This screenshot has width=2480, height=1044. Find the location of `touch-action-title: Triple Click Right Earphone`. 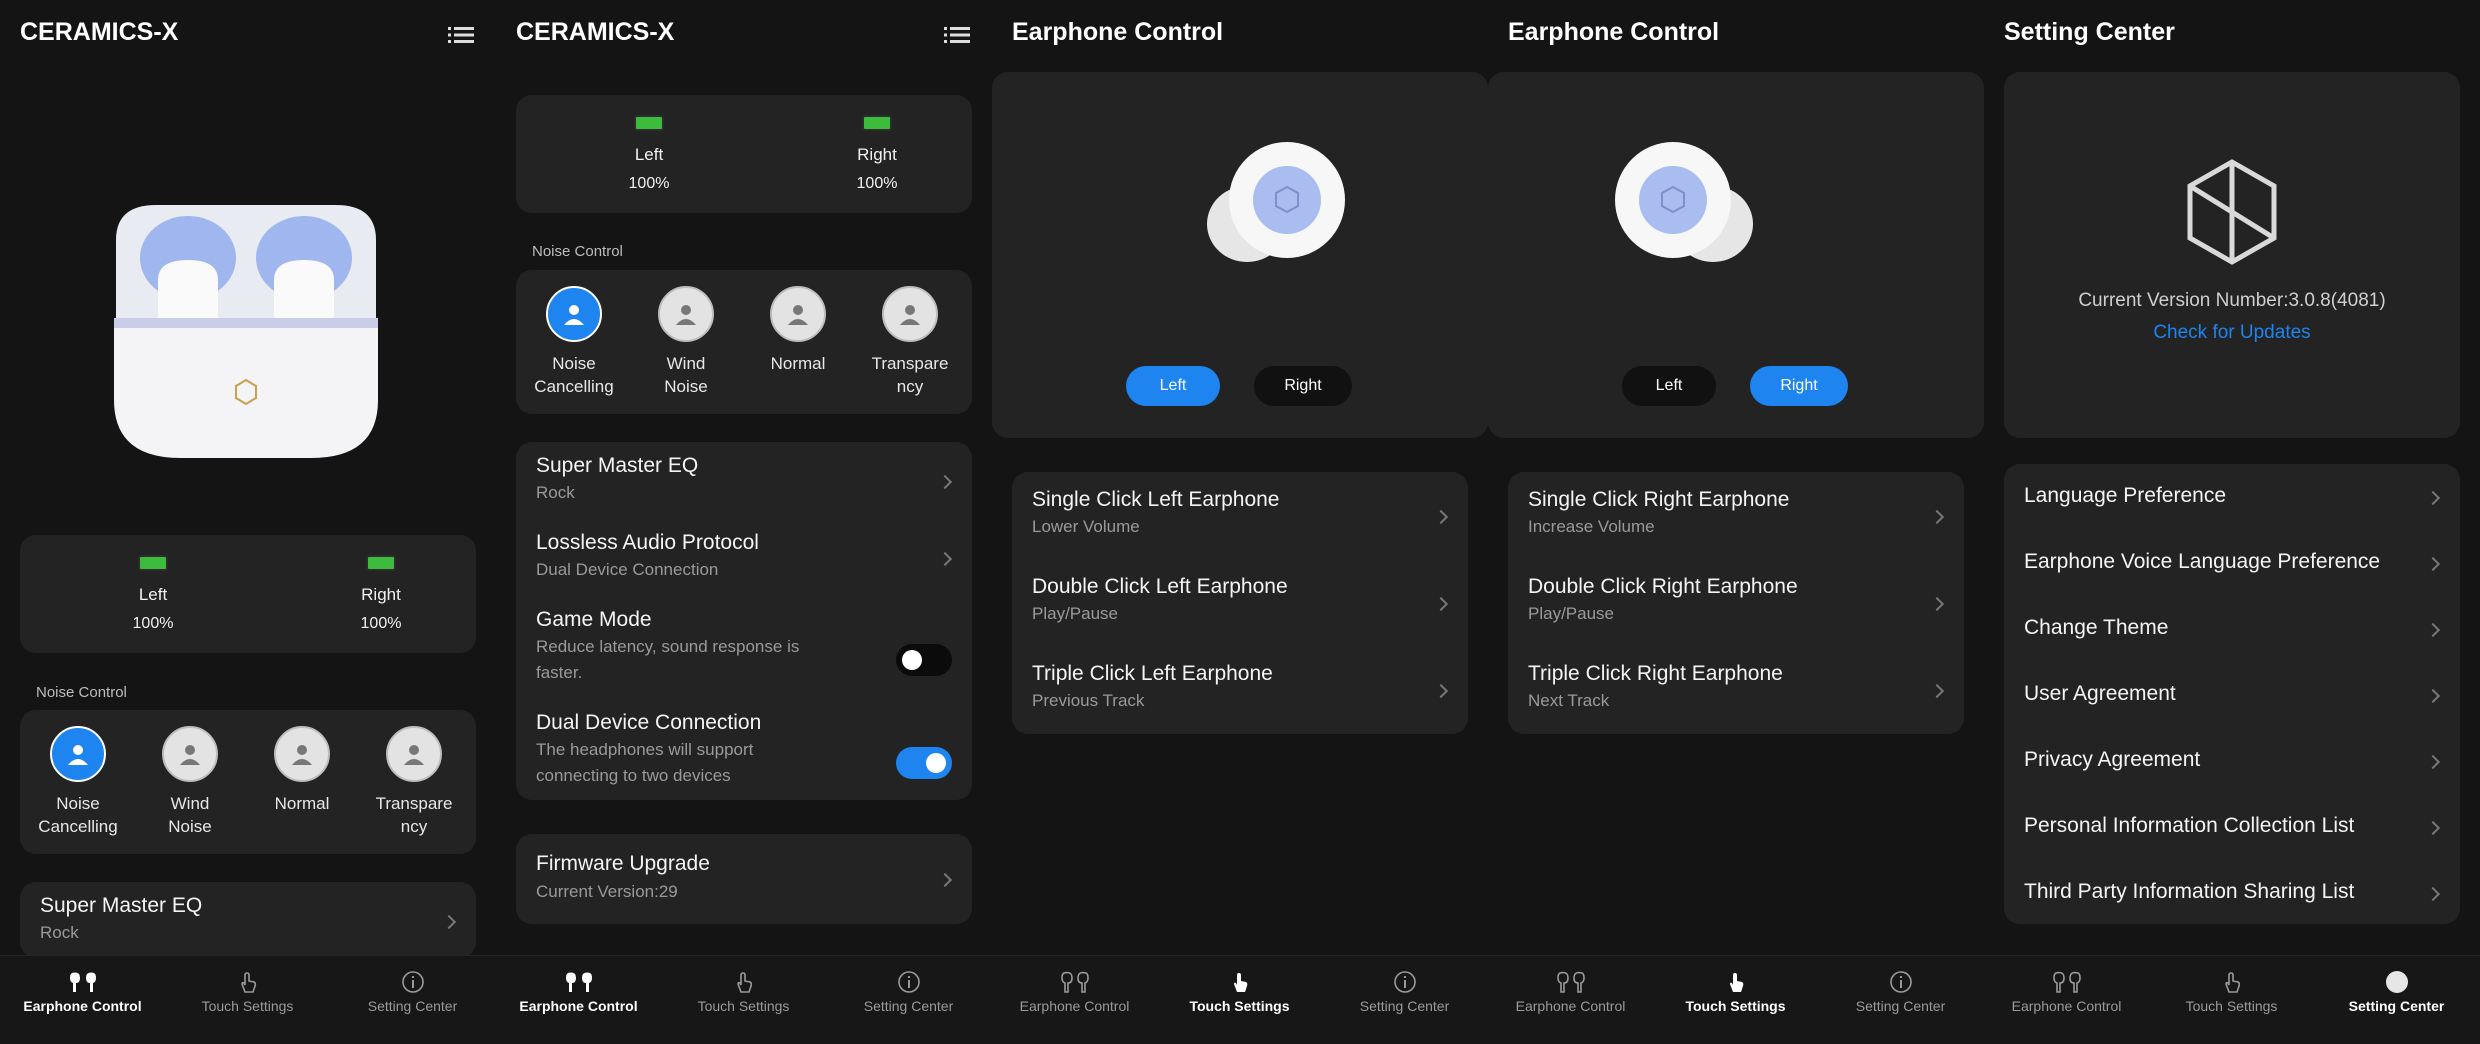

touch-action-title: Triple Click Right Earphone is located at coordinates (1655, 673).